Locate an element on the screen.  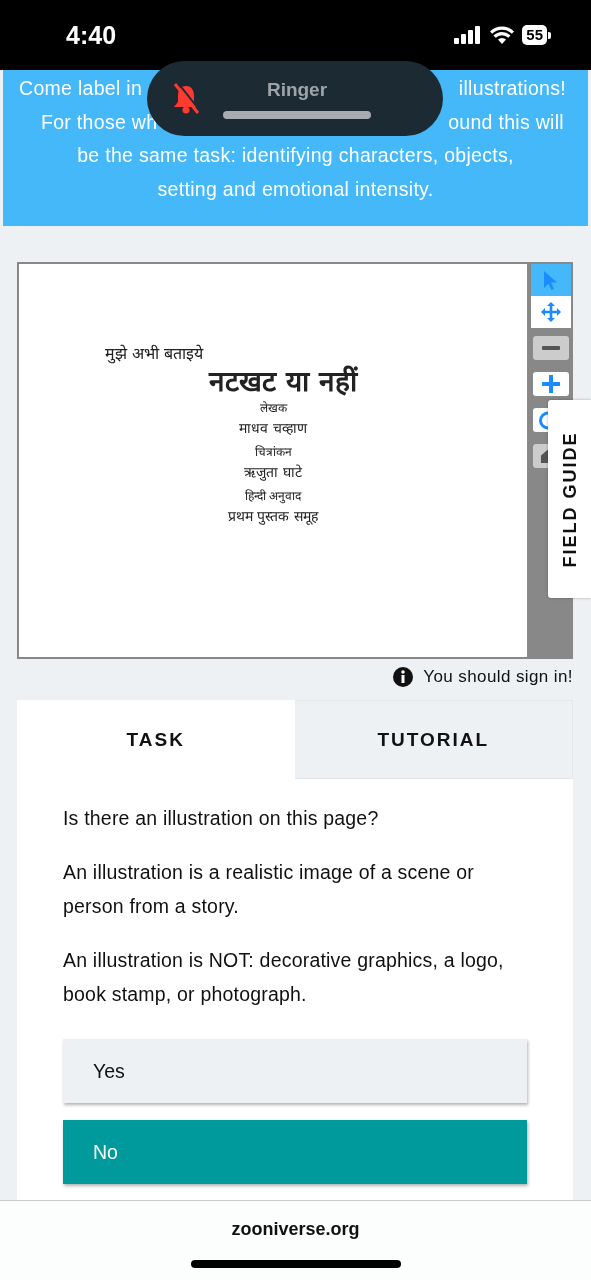
banner-text: be the same task: identifying characters, objects, is located at coordinates (295, 155).